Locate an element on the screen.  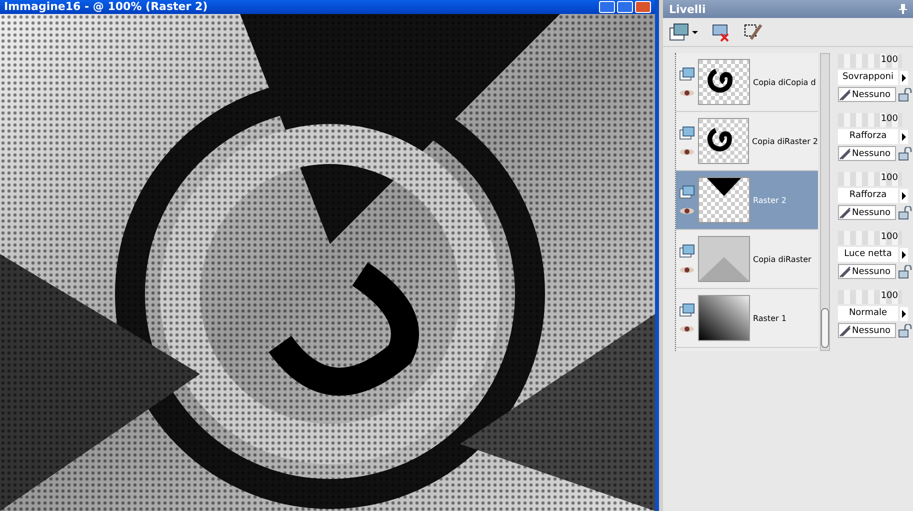
scrollbar is located at coordinates (825, 202).